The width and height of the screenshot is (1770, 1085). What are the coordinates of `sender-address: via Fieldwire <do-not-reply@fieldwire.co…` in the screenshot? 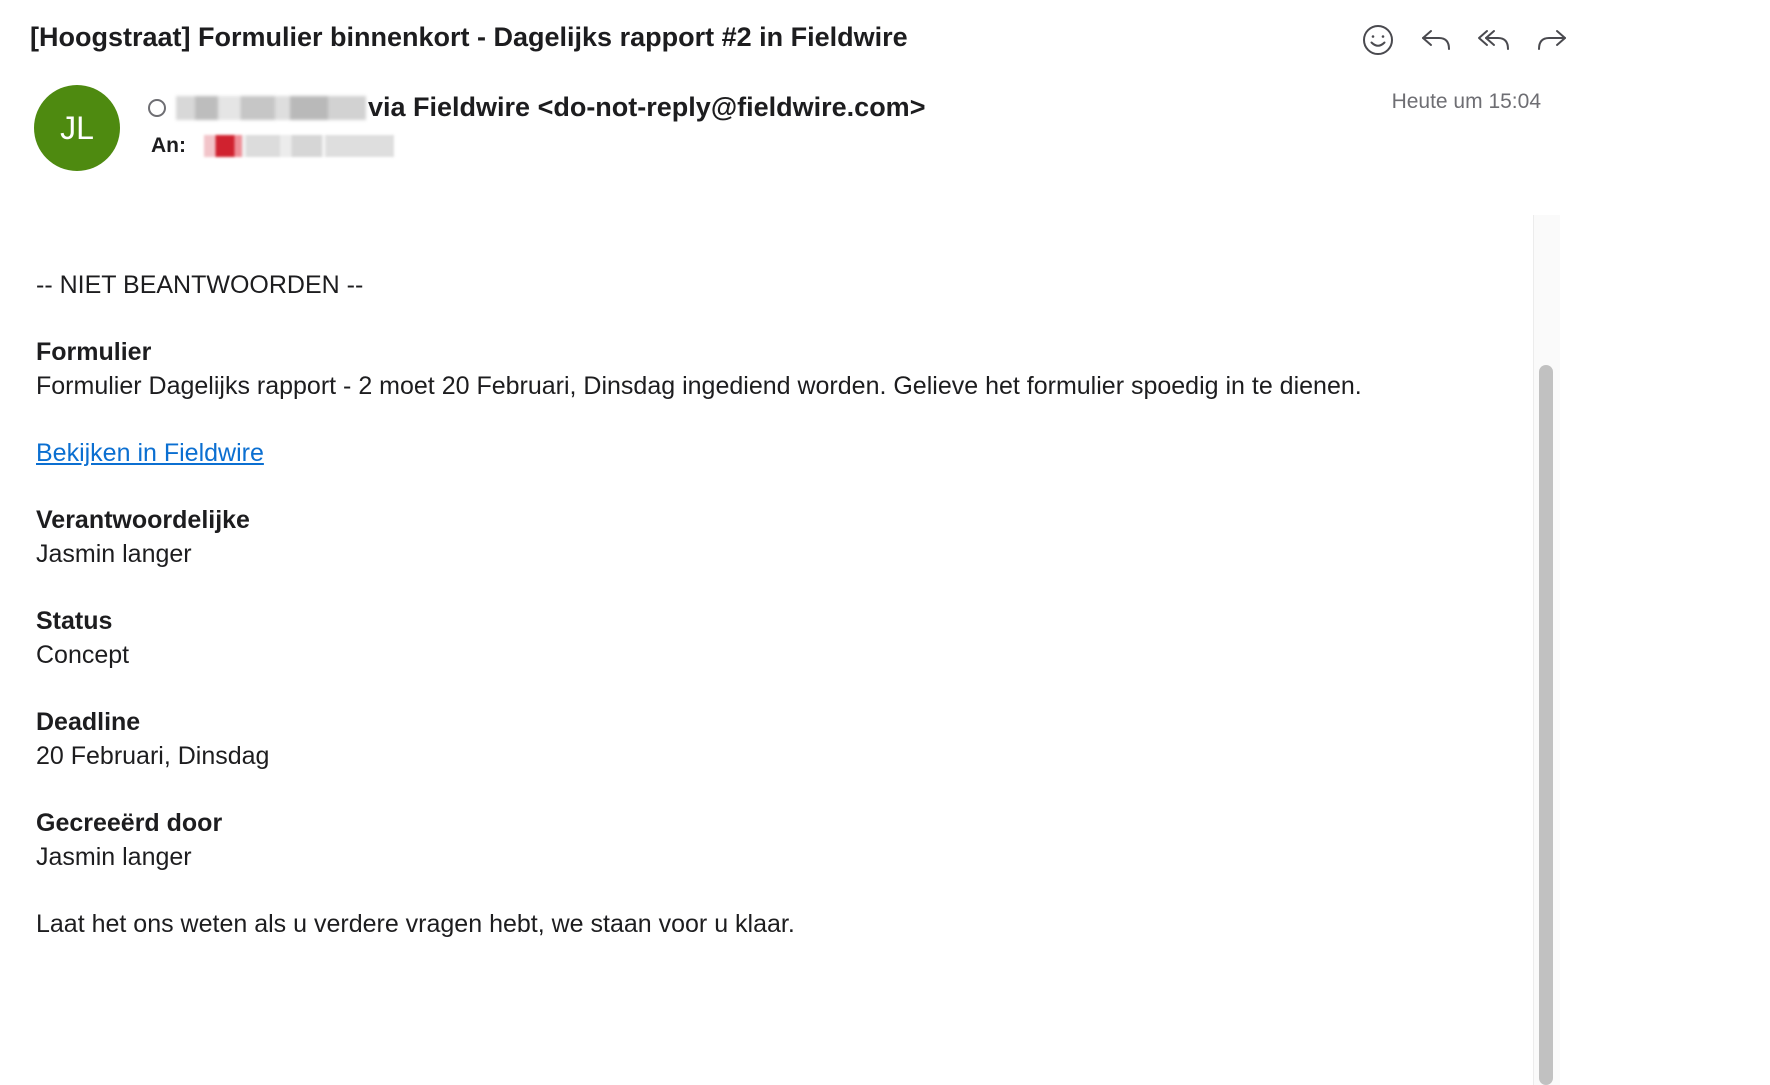 It's located at (646, 107).